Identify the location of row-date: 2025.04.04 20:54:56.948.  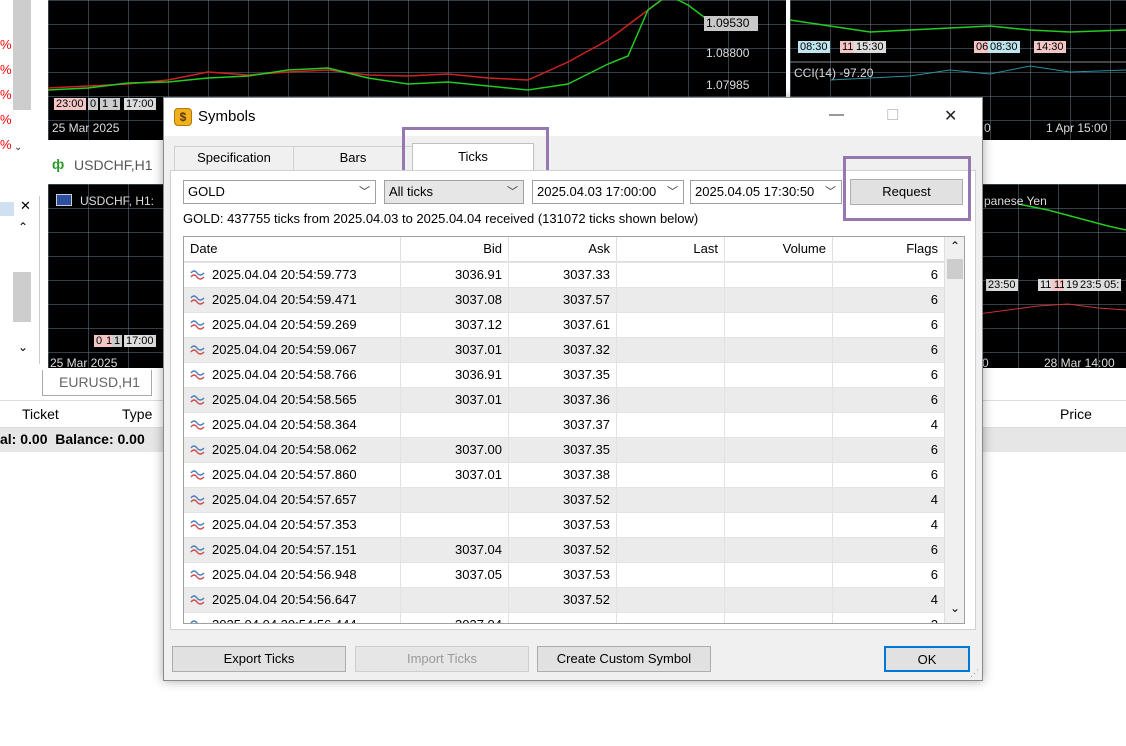
(284, 574).